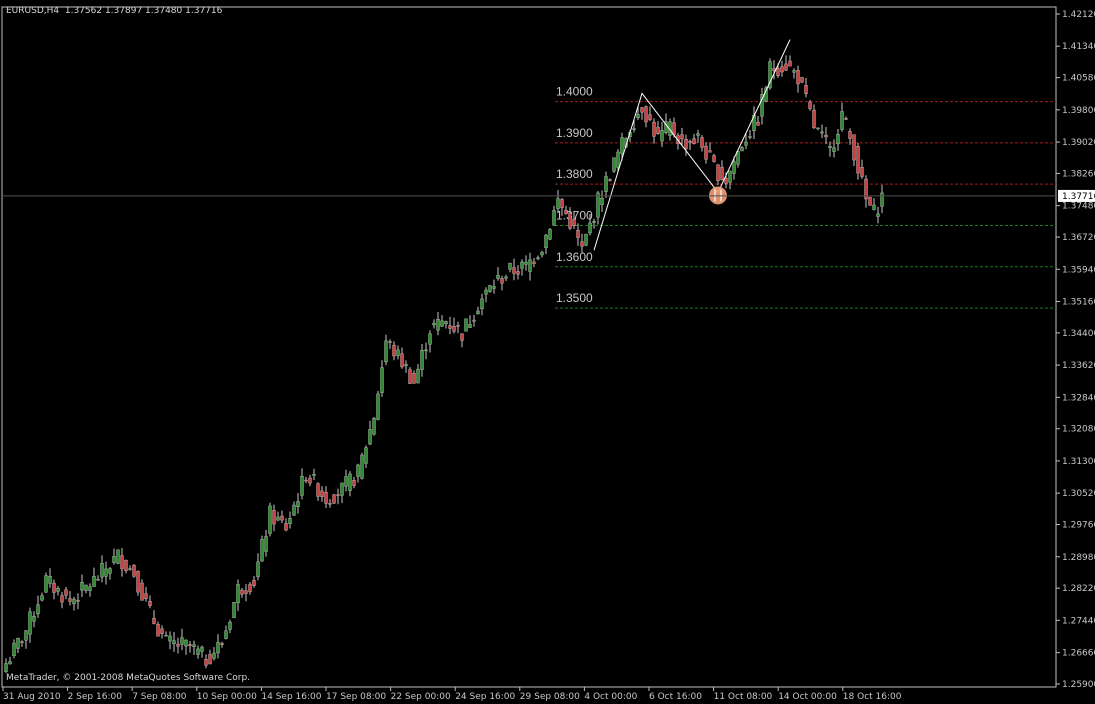 This screenshot has width=1095, height=704. Describe the element at coordinates (1078, 174) in the screenshot. I see `y-tick-label: 1.38260` at that location.